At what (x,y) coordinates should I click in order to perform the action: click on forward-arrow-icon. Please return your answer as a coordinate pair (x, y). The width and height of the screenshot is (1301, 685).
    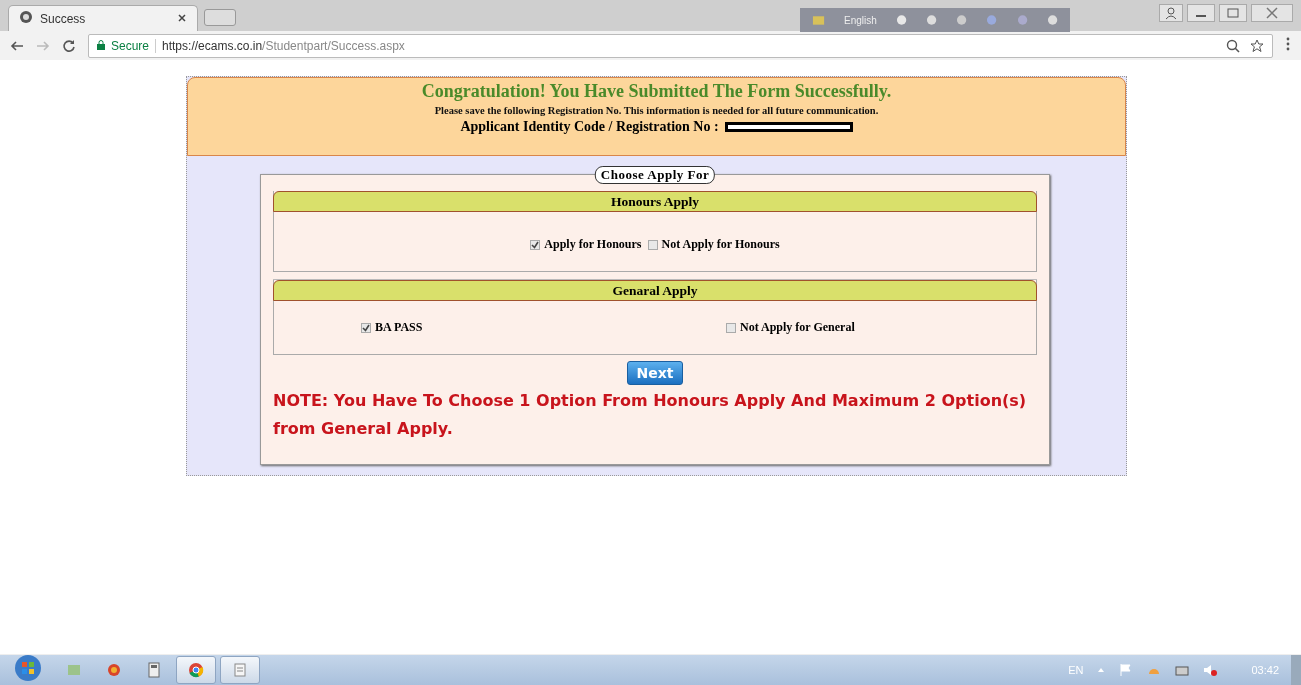
    Looking at the image, I should click on (43, 45).